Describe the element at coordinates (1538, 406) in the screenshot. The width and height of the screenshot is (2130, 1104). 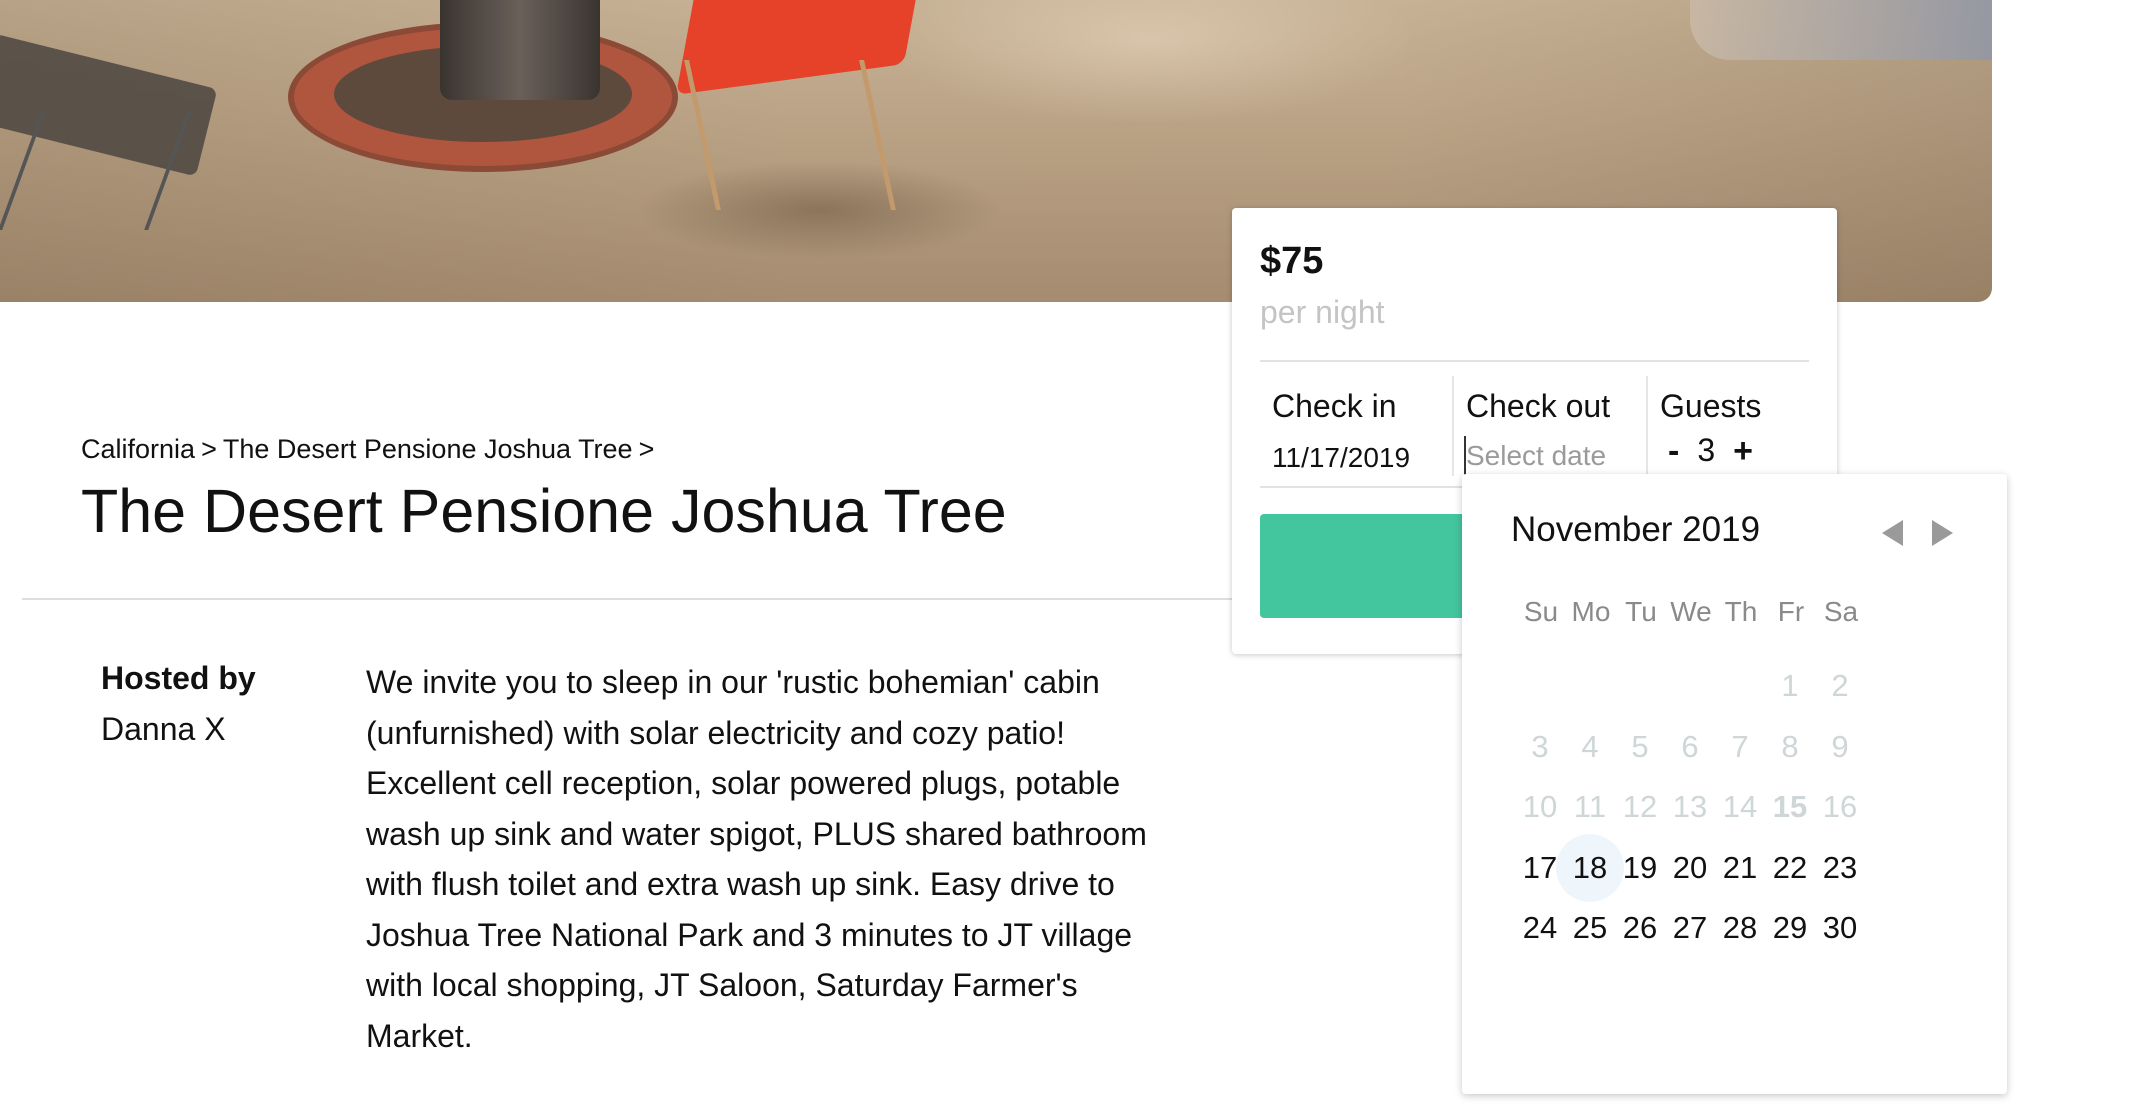
I see `check-out-label: Check out` at that location.